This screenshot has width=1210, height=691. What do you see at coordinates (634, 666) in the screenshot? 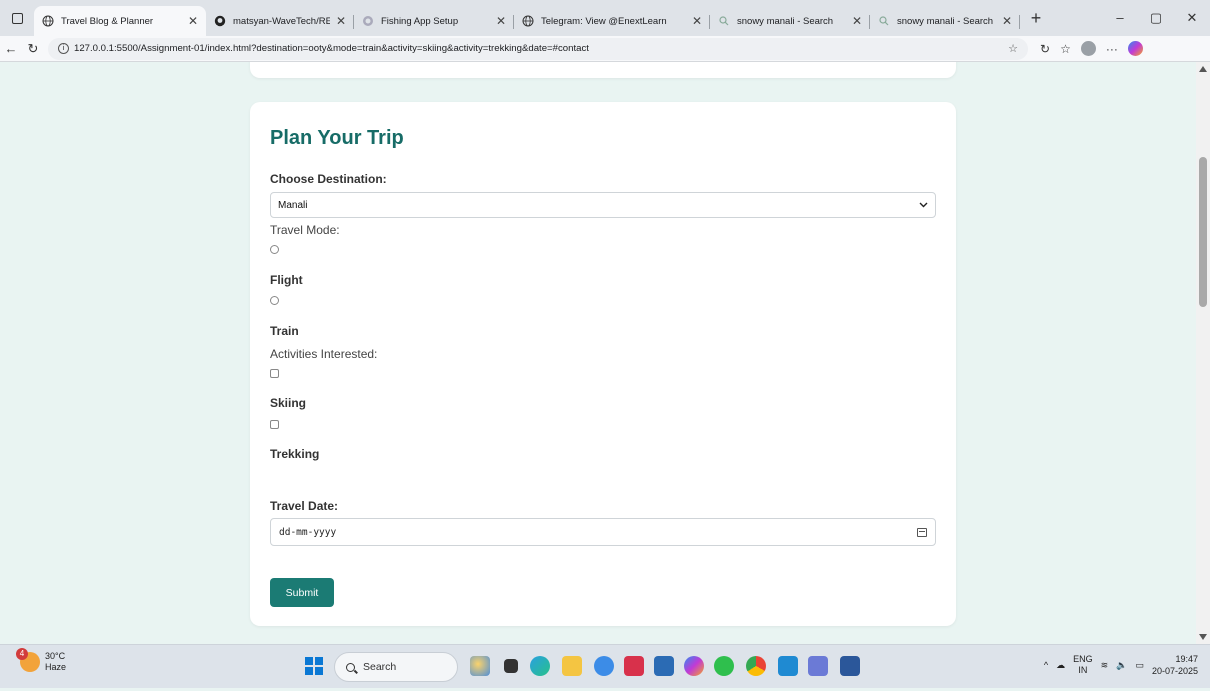
I see `mcafee-icon` at bounding box center [634, 666].